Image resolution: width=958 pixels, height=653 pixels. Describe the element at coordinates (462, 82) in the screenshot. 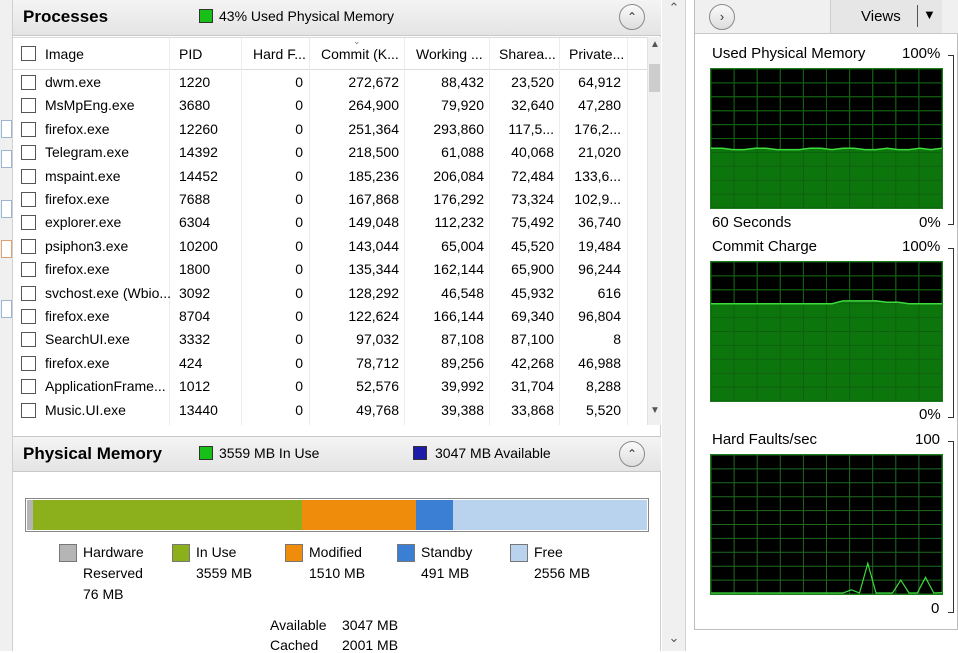

I see `cell-working-set: 88,432` at that location.